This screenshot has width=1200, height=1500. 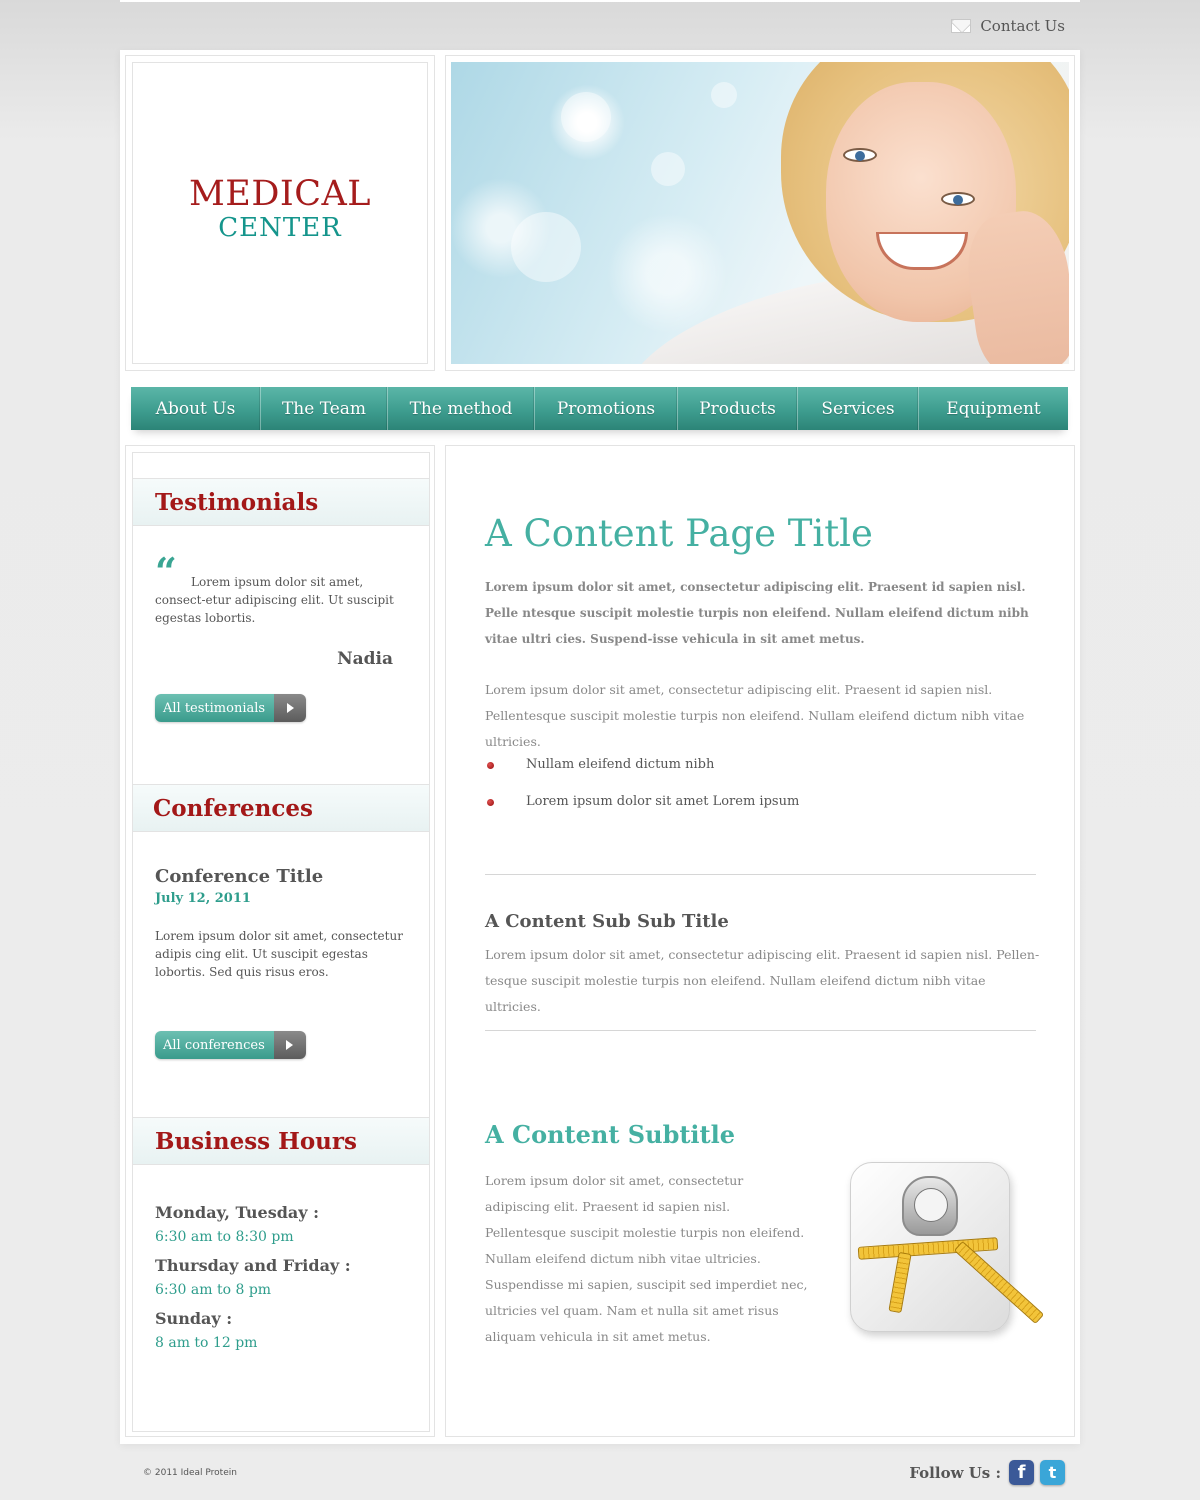 I want to click on sub-sub-title: A Content Sub Sub Title, so click(x=607, y=921).